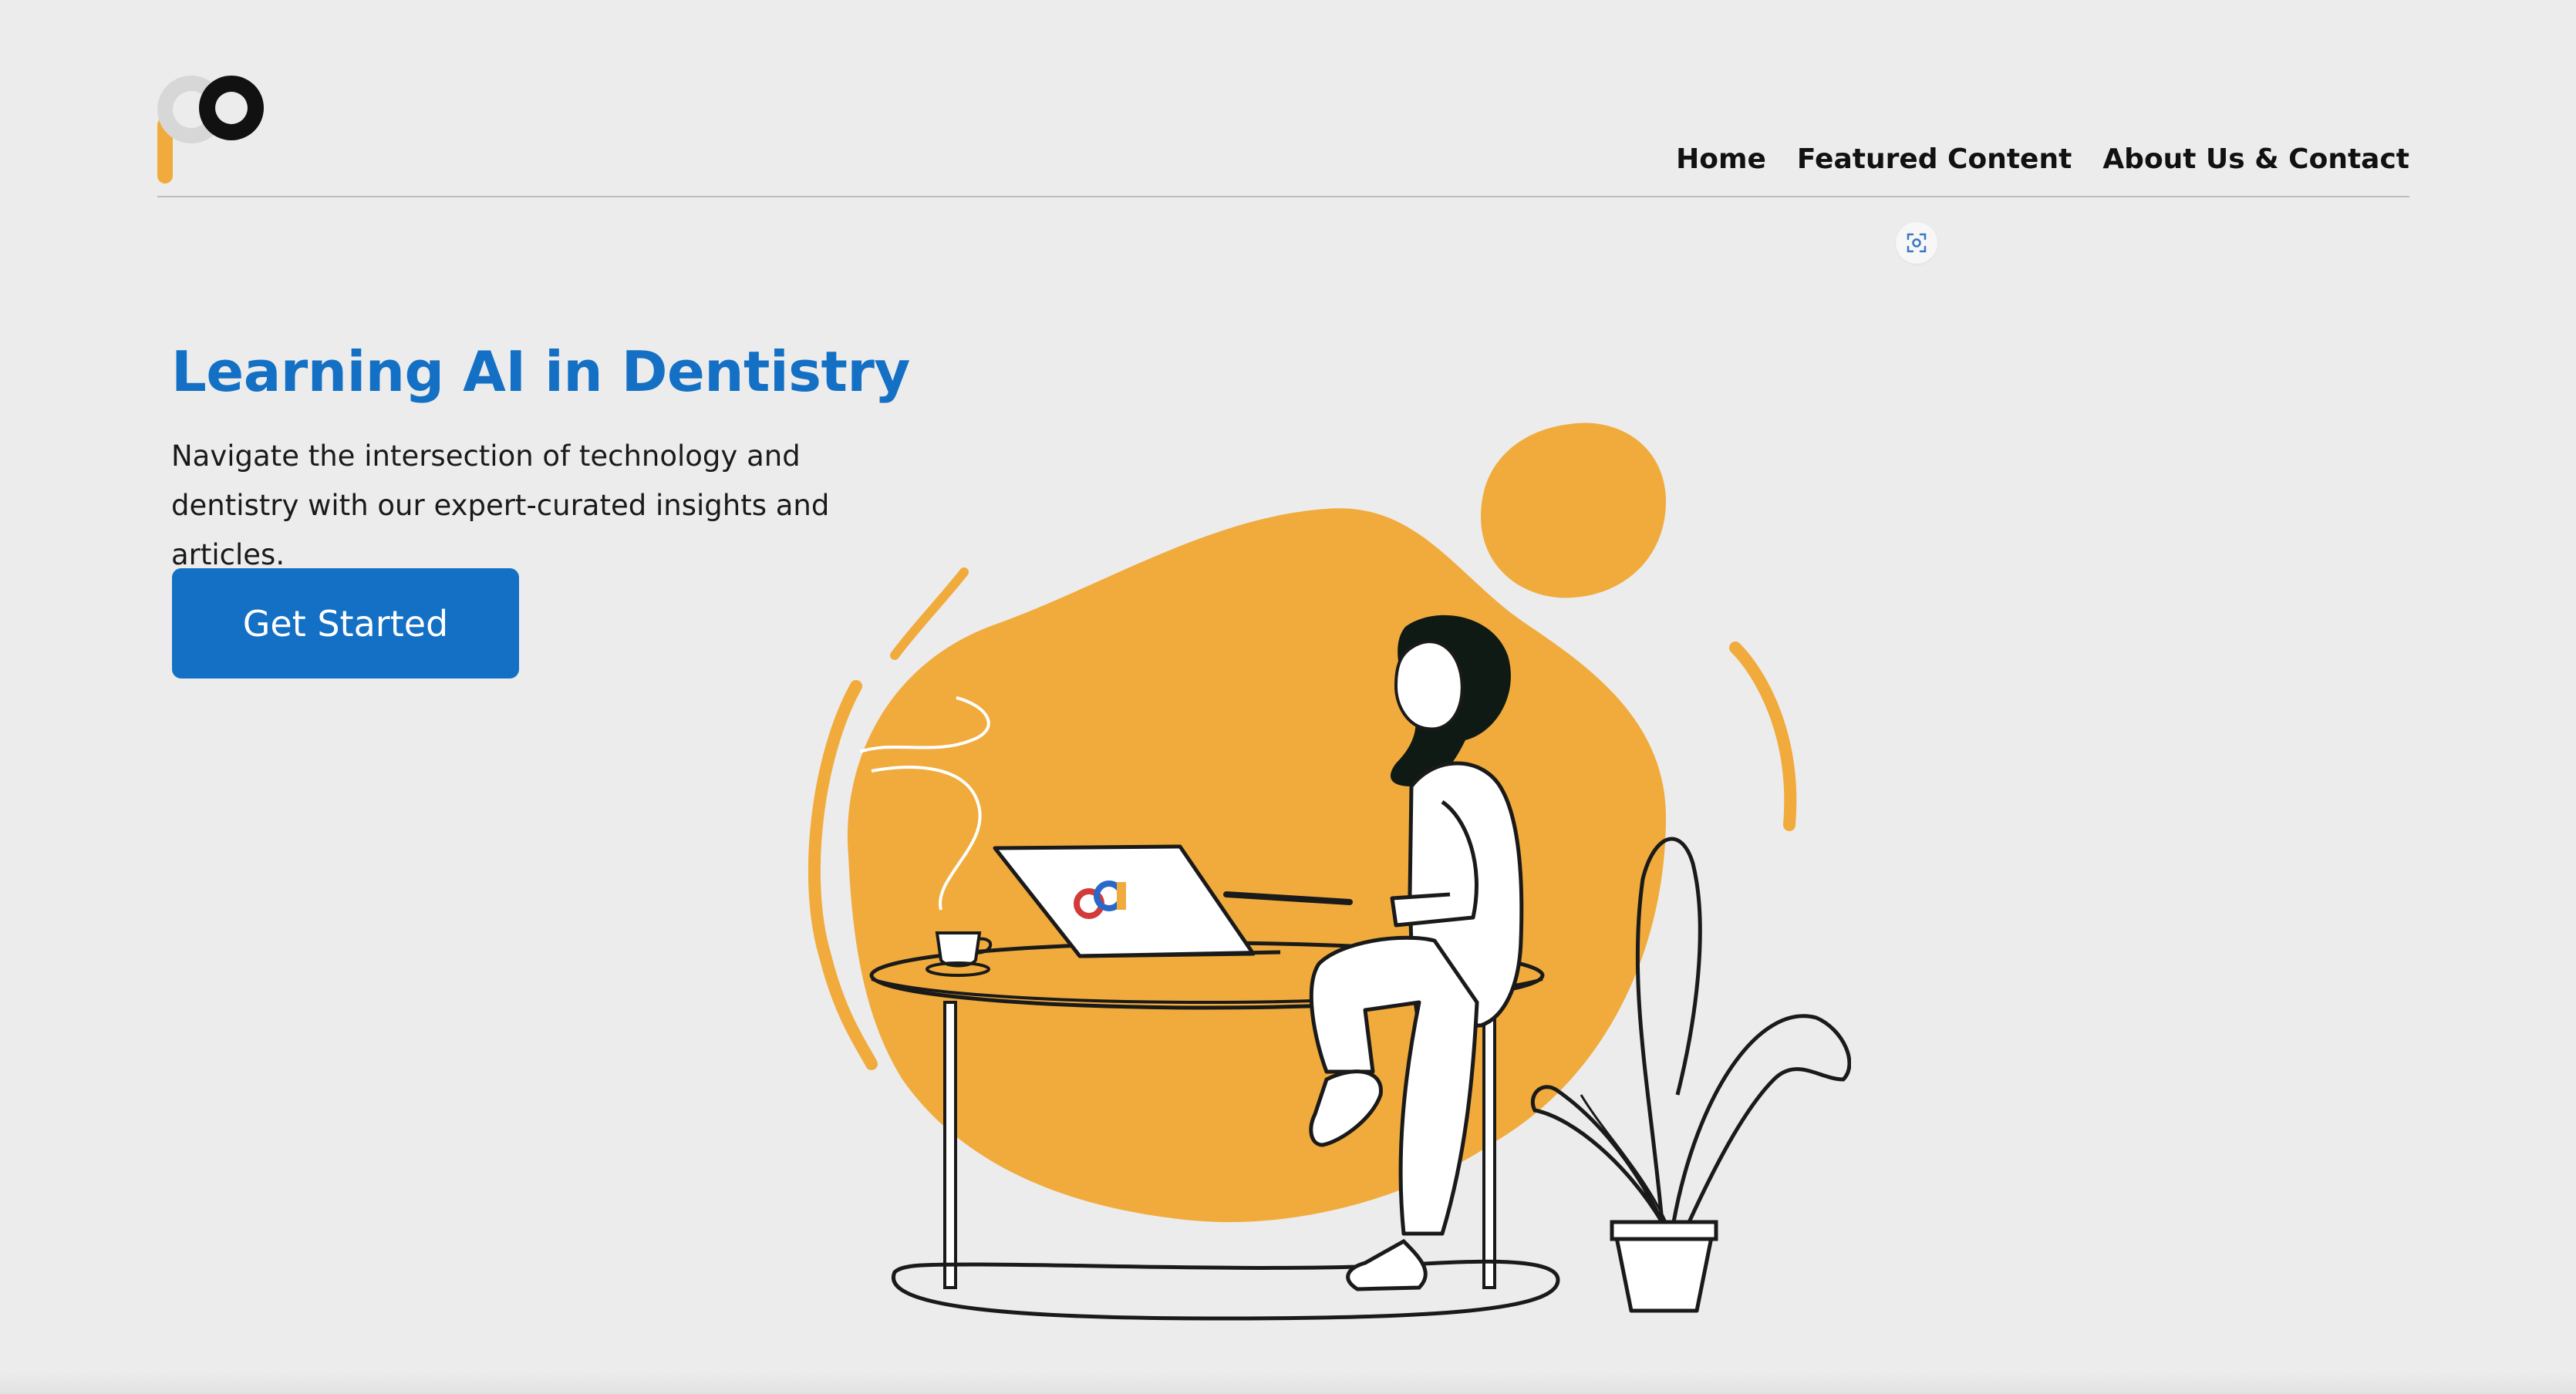 The image size is (2576, 1394). Describe the element at coordinates (1721, 159) in the screenshot. I see `nav-home: Home` at that location.